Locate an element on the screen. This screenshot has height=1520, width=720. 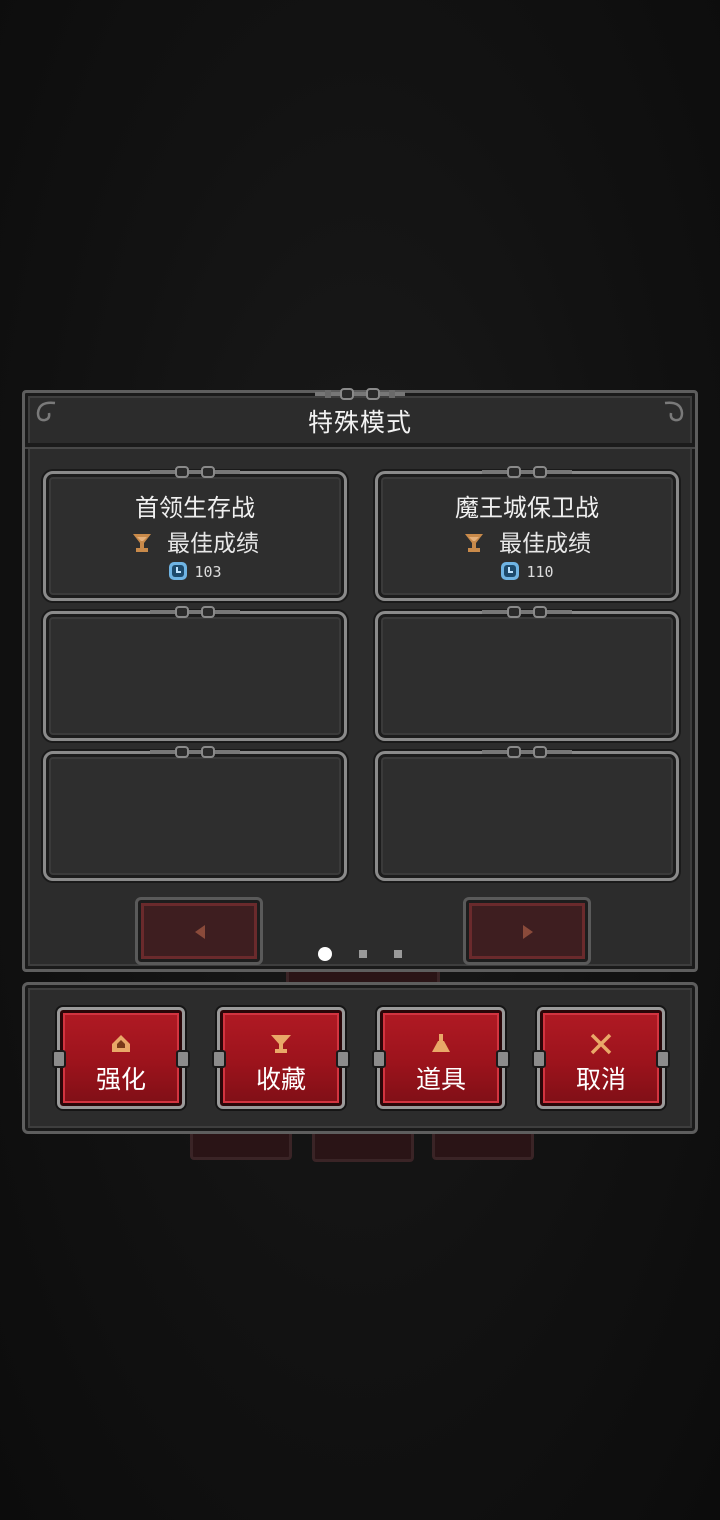
mode-title: 魔王城保卫战 is located at coordinates (527, 508).